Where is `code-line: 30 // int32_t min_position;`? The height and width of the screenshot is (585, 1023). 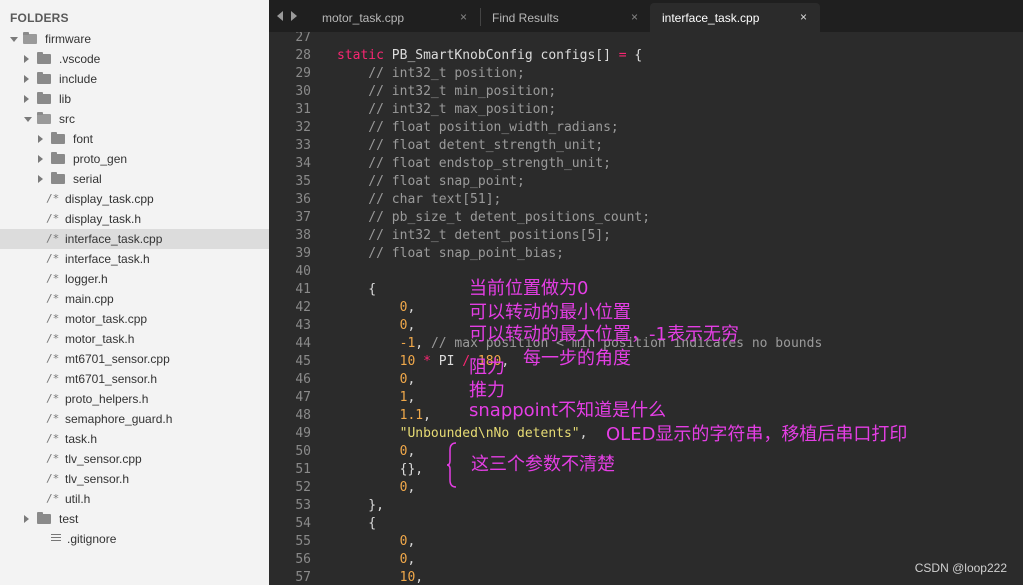 code-line: 30 // int32_t min_position; is located at coordinates (646, 92).